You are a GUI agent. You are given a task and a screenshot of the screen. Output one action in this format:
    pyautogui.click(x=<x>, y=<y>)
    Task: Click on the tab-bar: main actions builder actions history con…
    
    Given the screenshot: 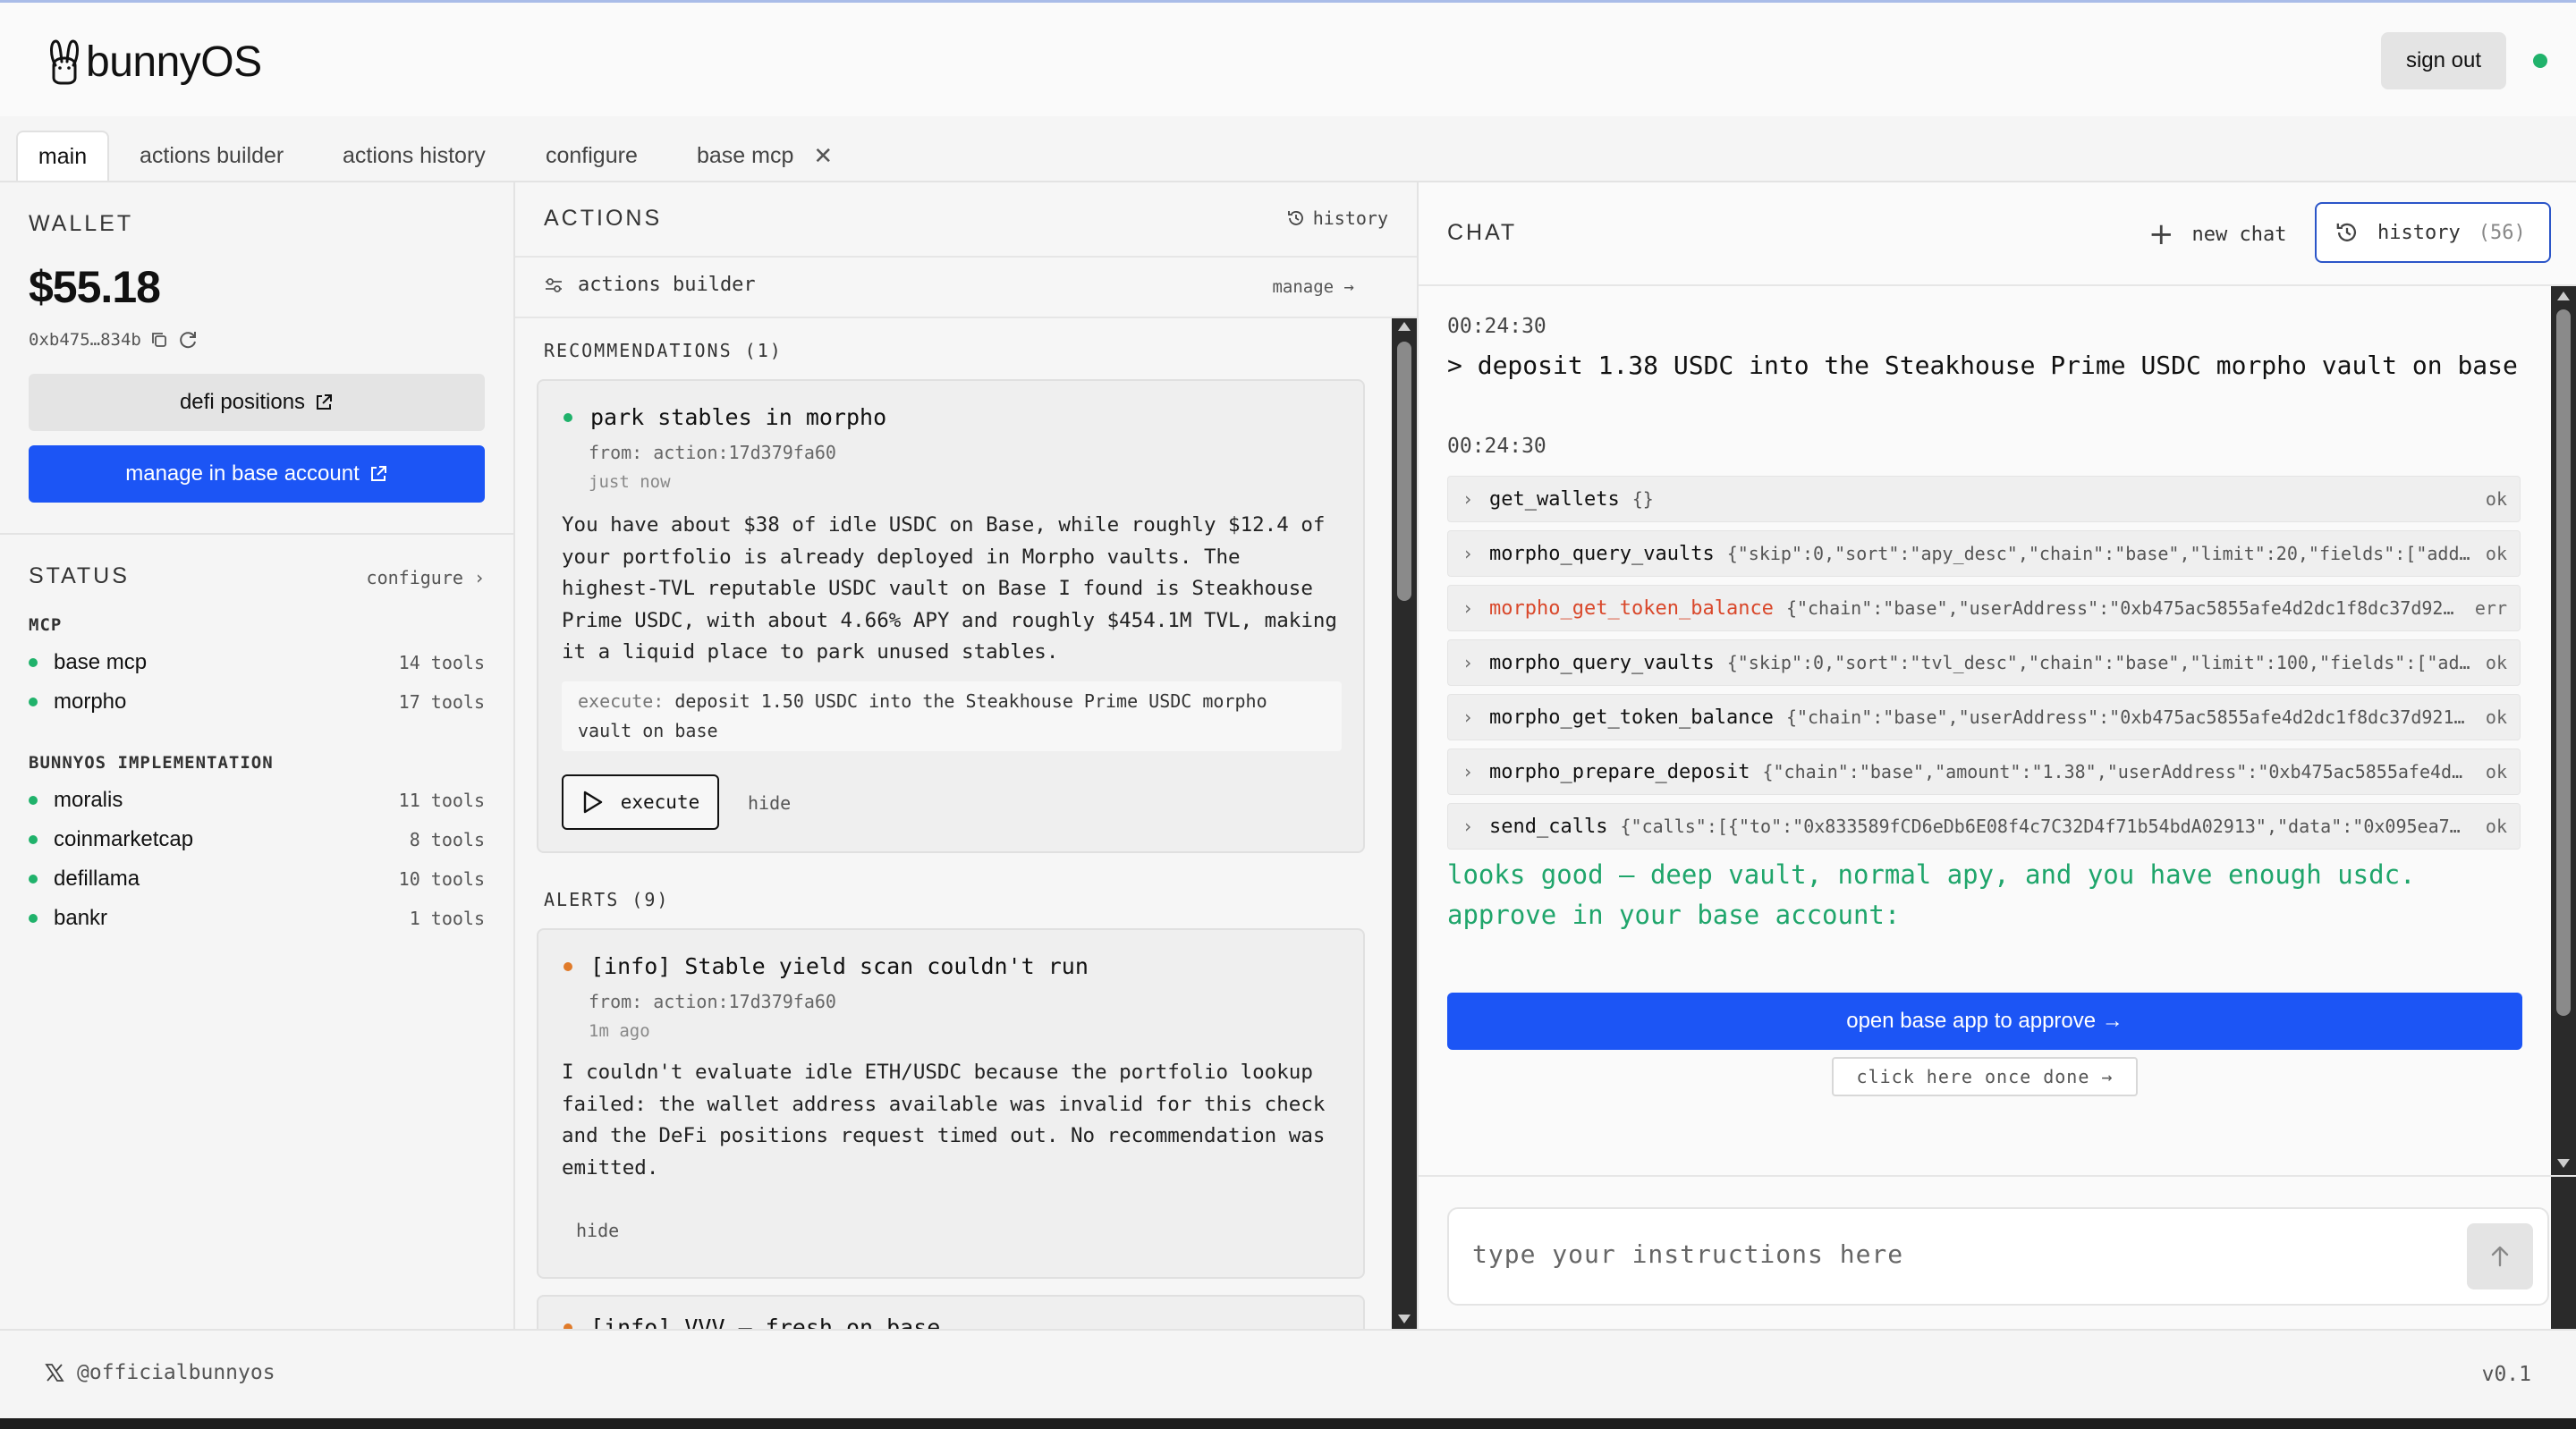 What is the action you would take?
    pyautogui.click(x=1288, y=149)
    